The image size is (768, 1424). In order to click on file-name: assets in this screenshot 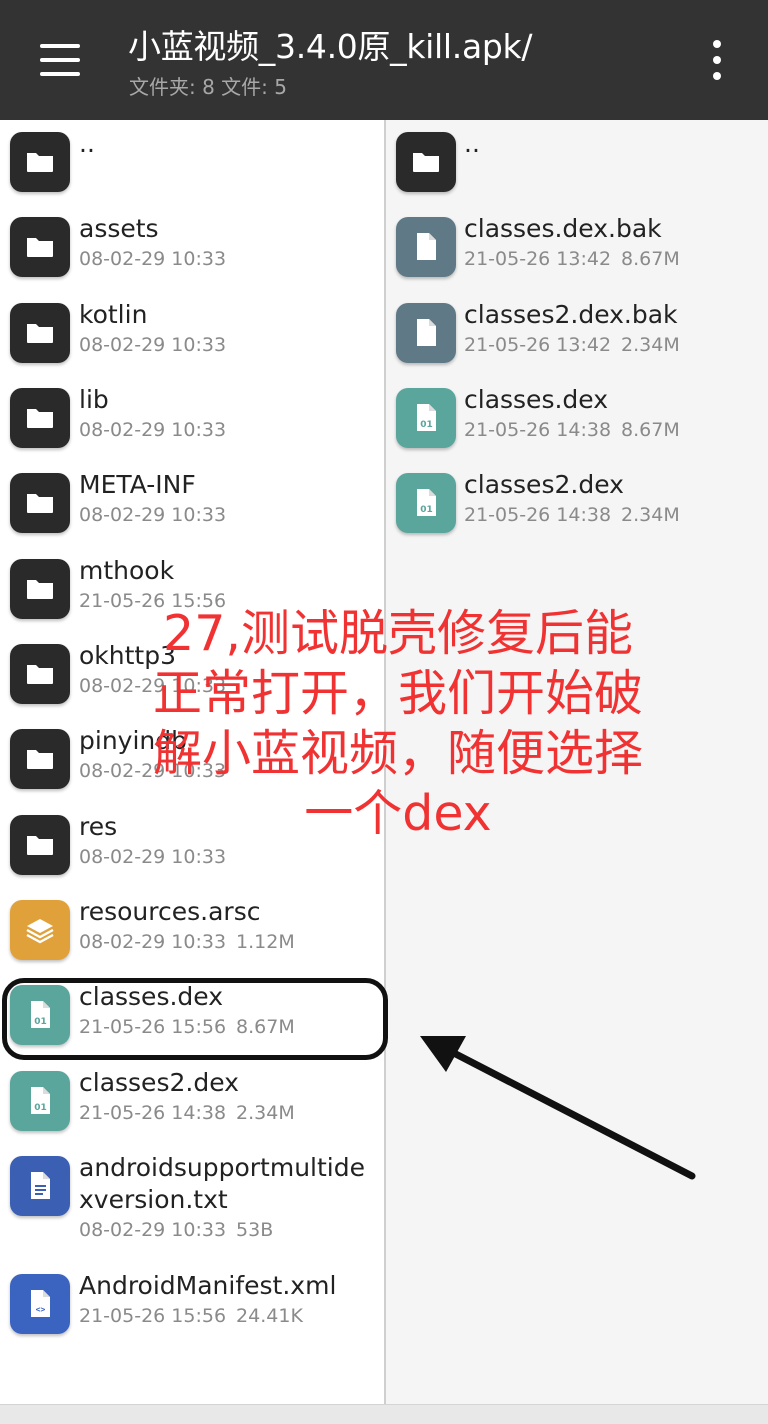, I will do `click(119, 229)`.